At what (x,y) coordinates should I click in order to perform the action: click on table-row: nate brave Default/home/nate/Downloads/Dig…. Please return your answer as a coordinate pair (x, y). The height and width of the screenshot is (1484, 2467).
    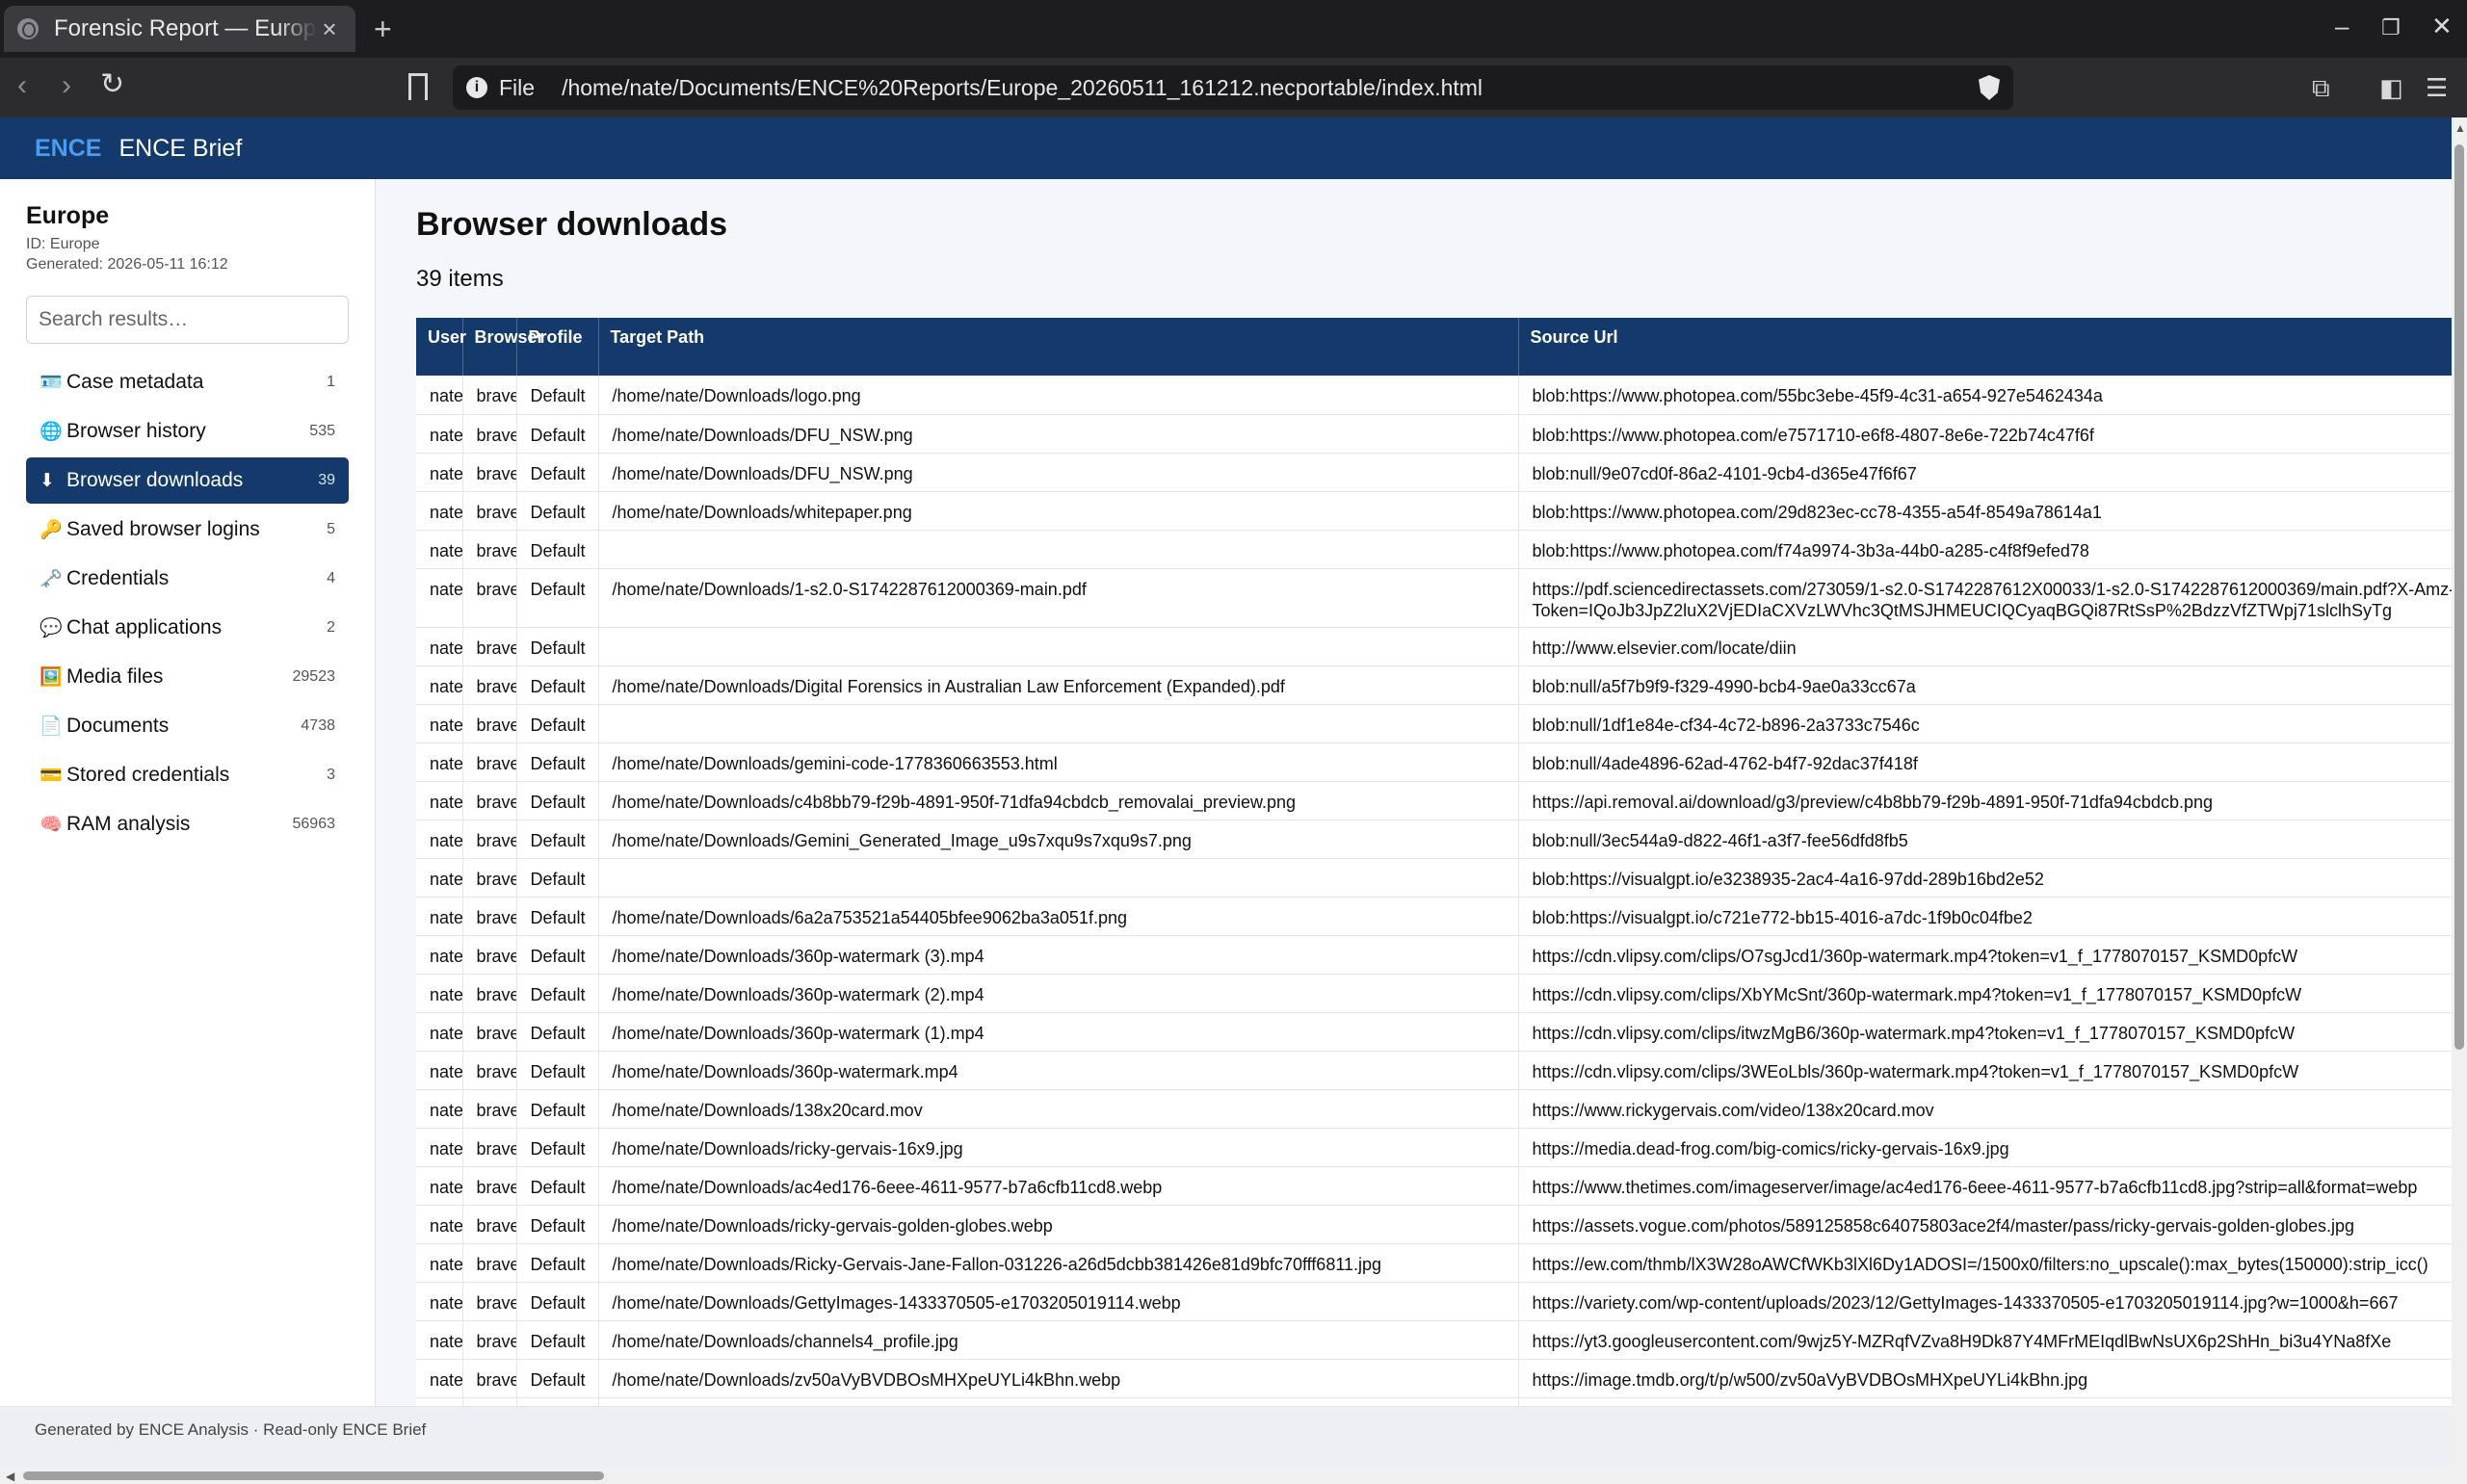
    Looking at the image, I should click on (1434, 685).